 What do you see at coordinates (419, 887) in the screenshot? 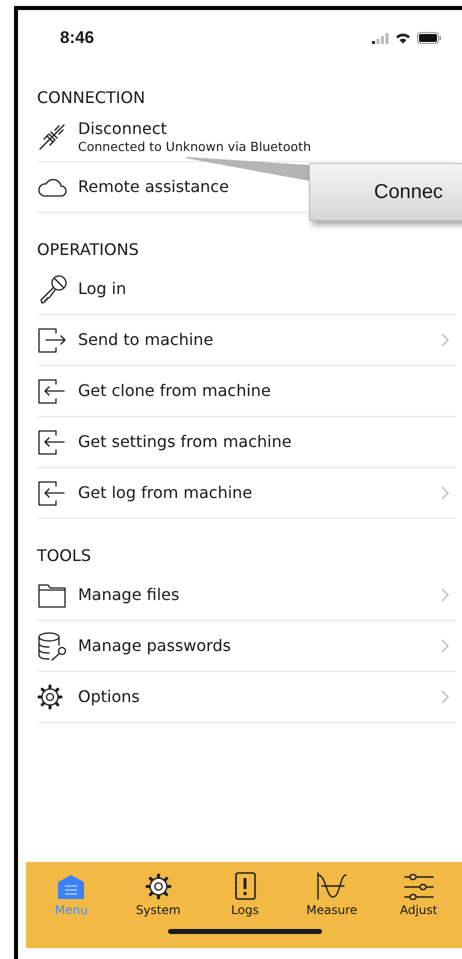
I see `sliders-icon` at bounding box center [419, 887].